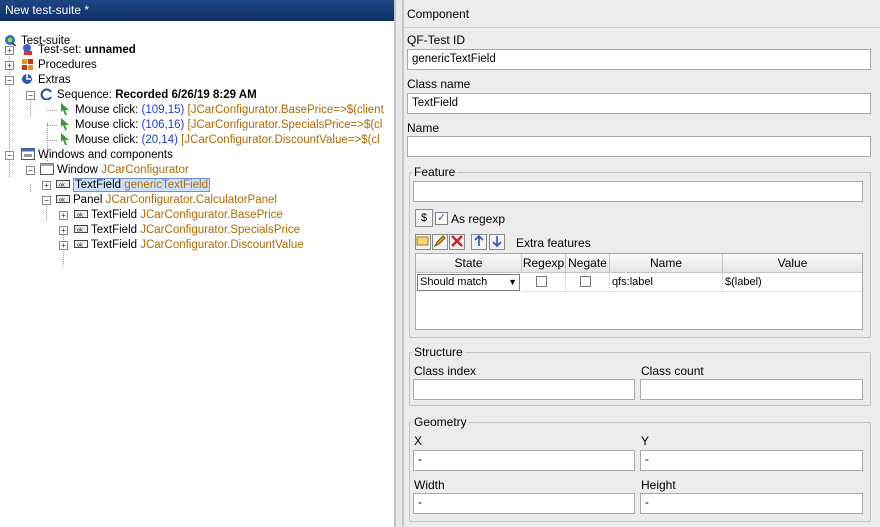 The height and width of the screenshot is (527, 880). What do you see at coordinates (666, 282) in the screenshot?
I see `table-cell-name: qfs:label` at bounding box center [666, 282].